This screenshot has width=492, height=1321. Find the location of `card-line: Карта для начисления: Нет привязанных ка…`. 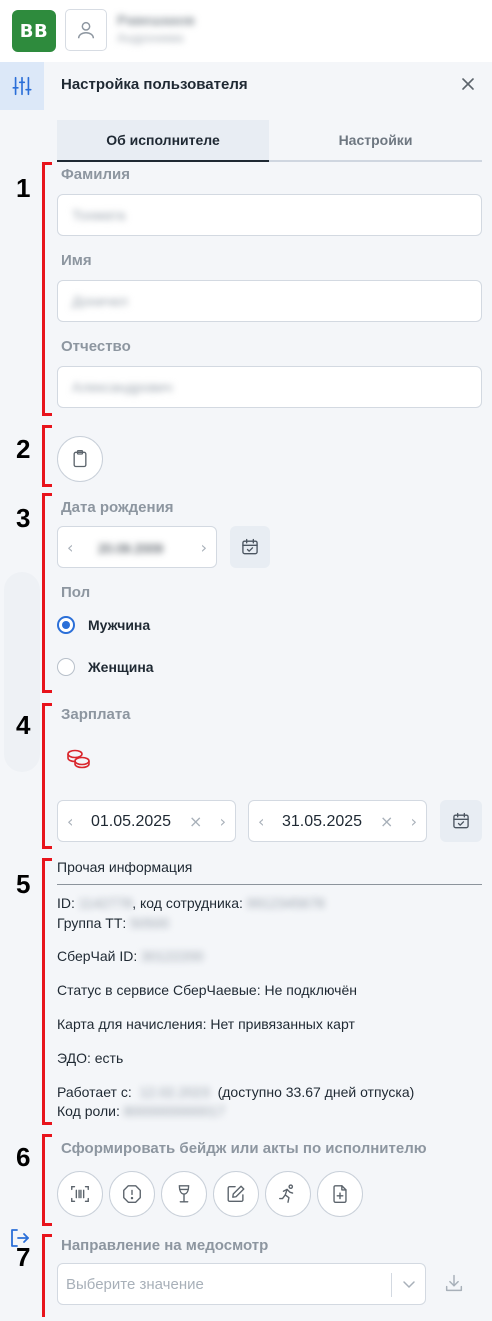

card-line: Карта для начисления: Нет привязанных ка… is located at coordinates (206, 1024).